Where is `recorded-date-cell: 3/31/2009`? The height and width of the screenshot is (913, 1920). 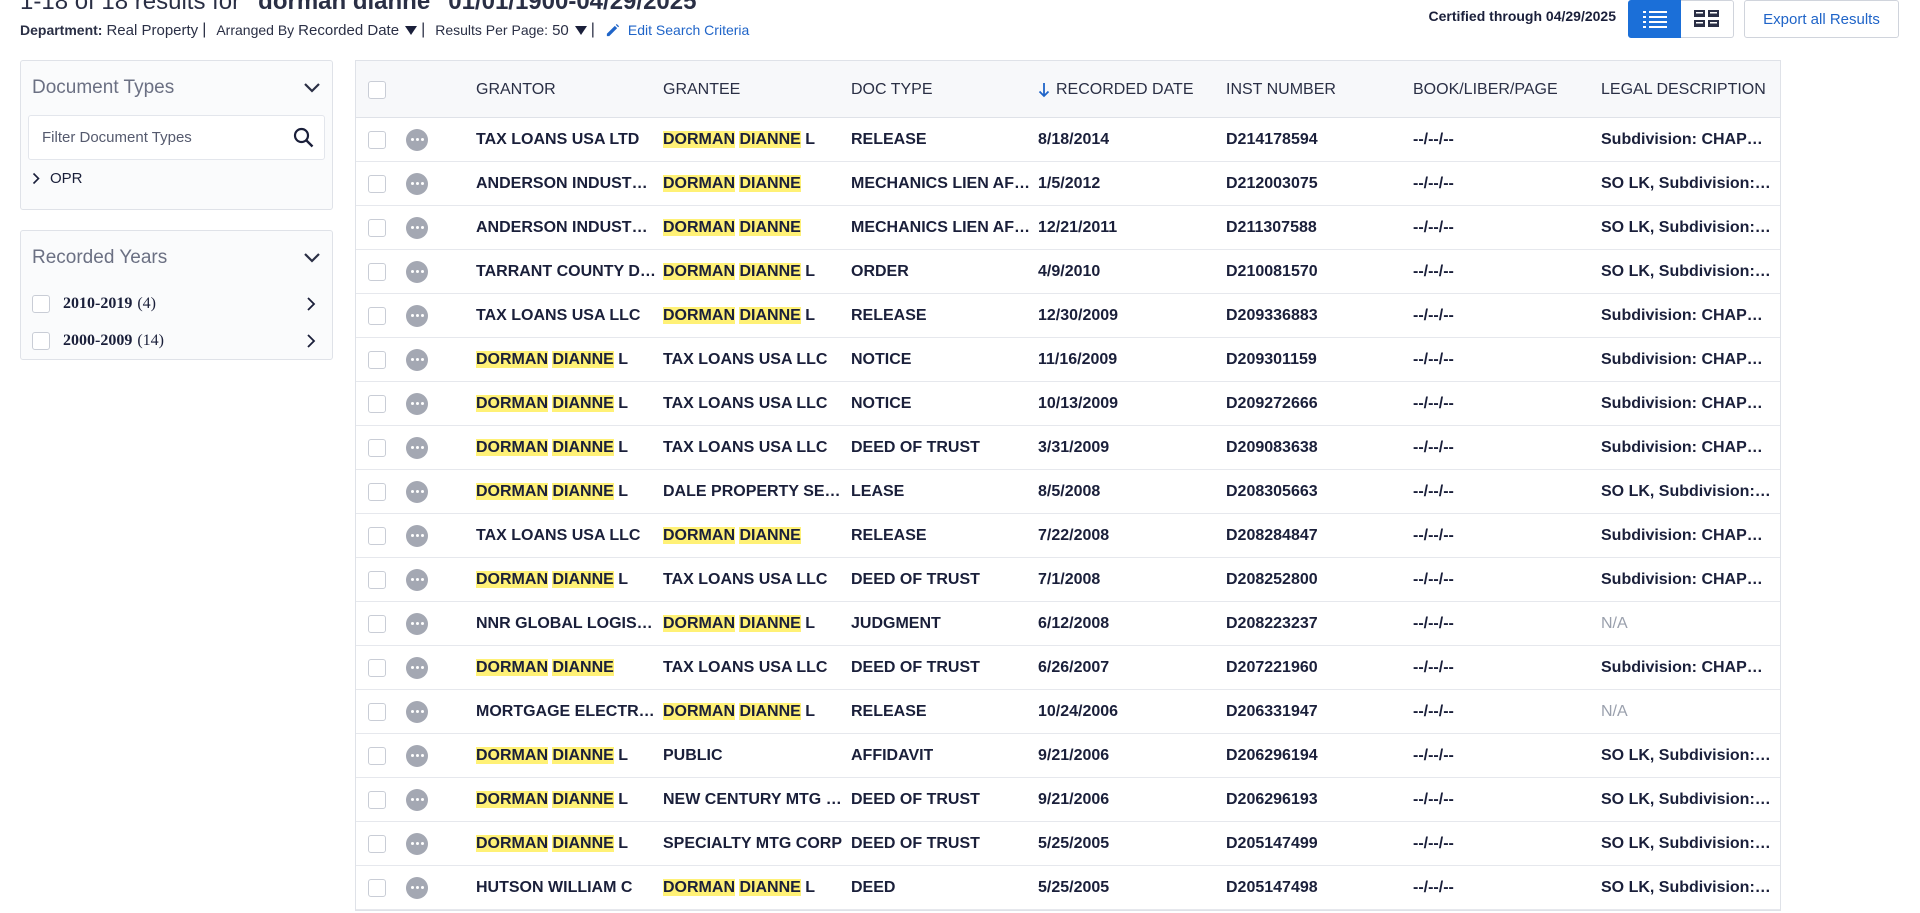 recorded-date-cell: 3/31/2009 is located at coordinates (1128, 447).